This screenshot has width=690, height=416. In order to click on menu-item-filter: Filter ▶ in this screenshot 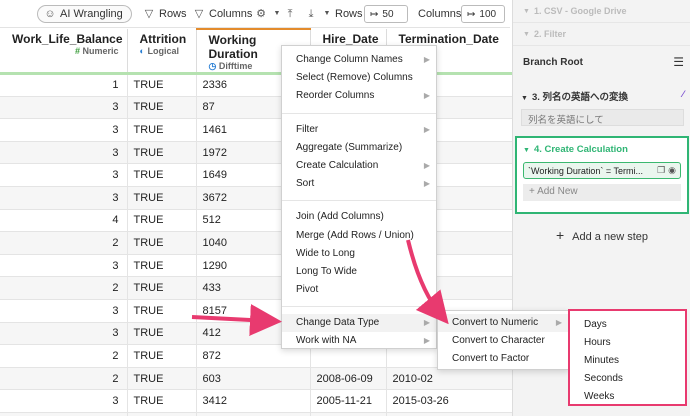, I will do `click(359, 130)`.